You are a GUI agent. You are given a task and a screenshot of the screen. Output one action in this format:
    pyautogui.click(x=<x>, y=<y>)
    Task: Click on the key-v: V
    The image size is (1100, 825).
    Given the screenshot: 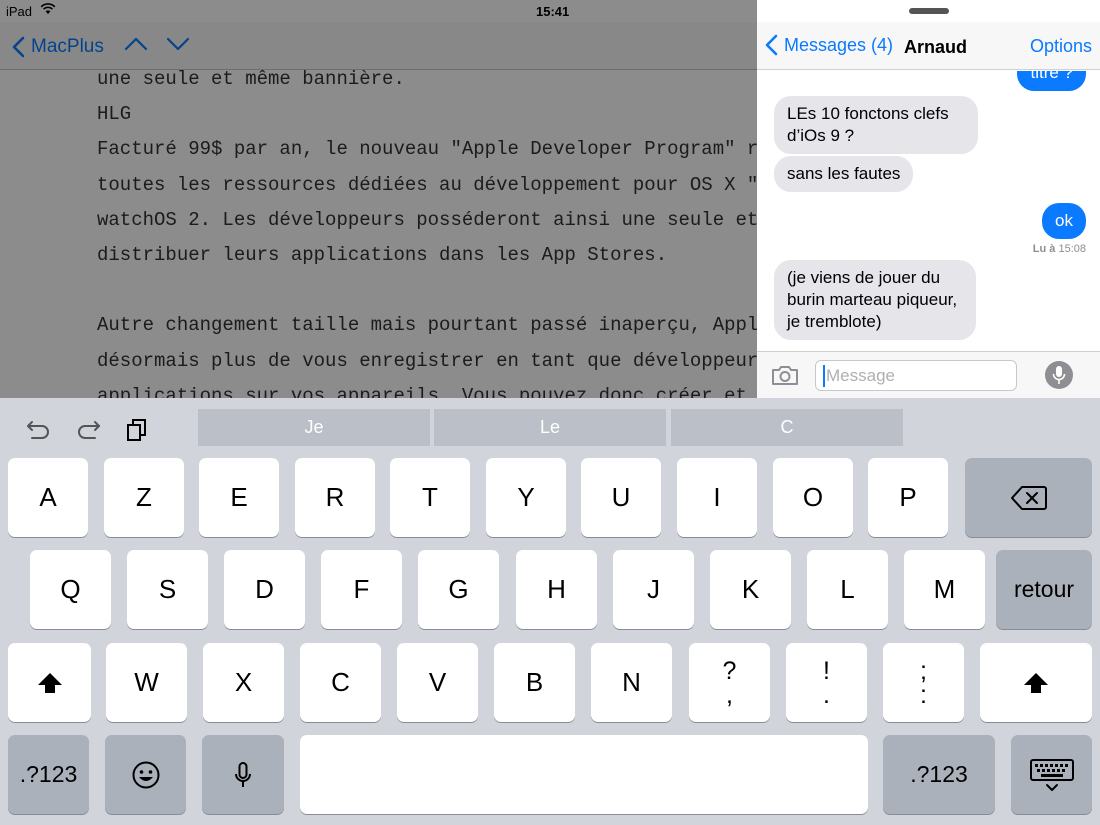 What is the action you would take?
    pyautogui.click(x=437, y=682)
    